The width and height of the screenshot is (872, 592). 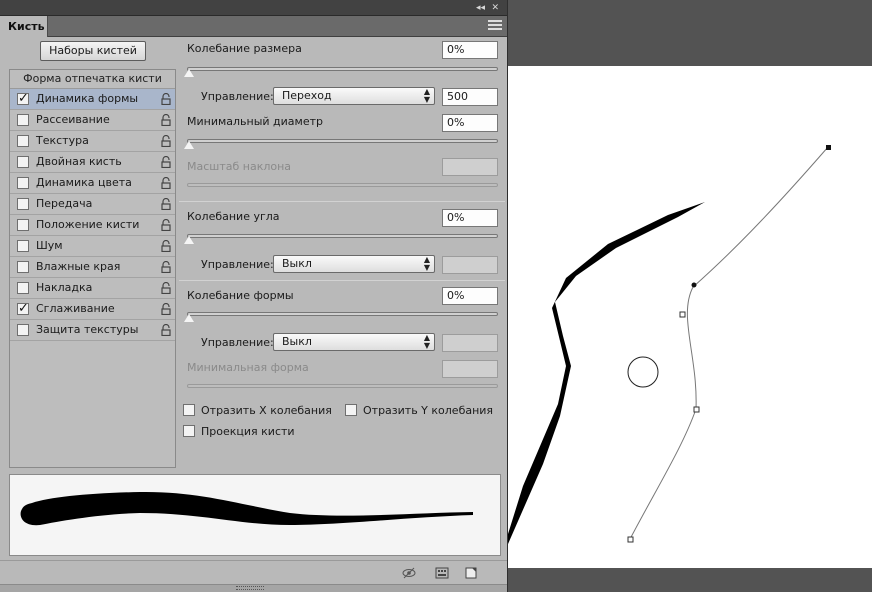 I want to click on panel-titlebar: ◂◂ ✕, so click(x=253, y=8).